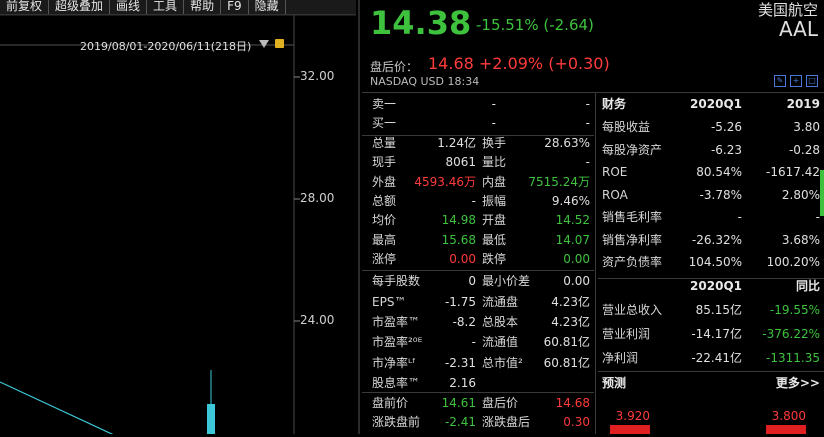 Image resolution: width=824 pixels, height=437 pixels. Describe the element at coordinates (587, 123) in the screenshot. I see `orderbook-volume: -` at that location.